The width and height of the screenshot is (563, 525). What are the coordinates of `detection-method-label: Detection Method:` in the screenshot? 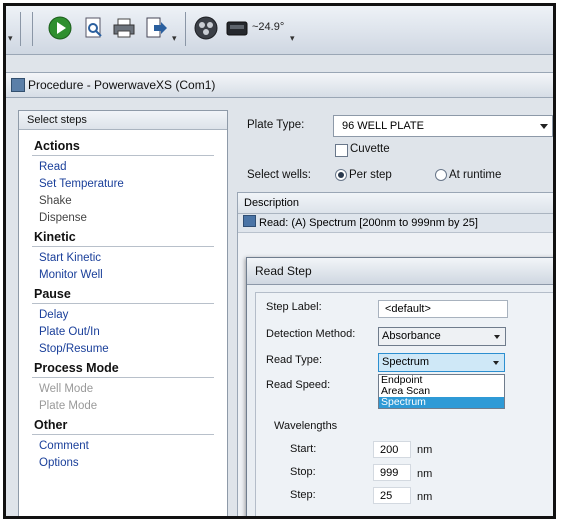 It's located at (311, 334).